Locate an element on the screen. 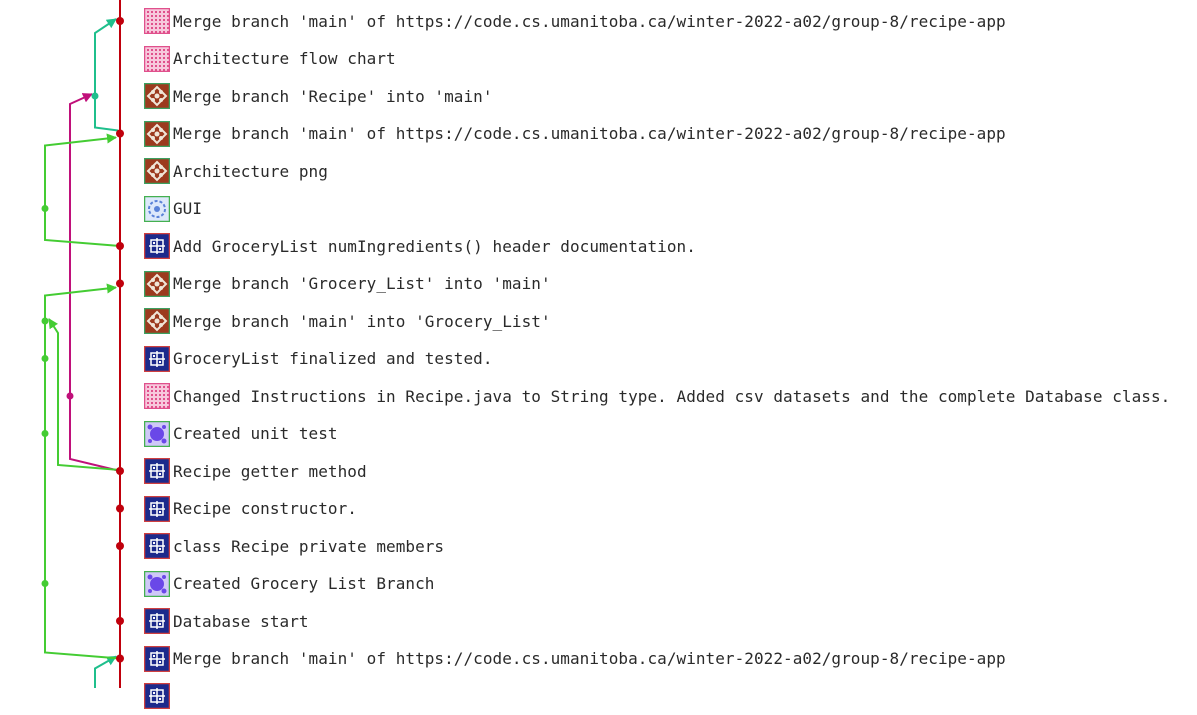 The height and width of the screenshot is (715, 1197). commit-row: Created unit test is located at coordinates (668, 433).